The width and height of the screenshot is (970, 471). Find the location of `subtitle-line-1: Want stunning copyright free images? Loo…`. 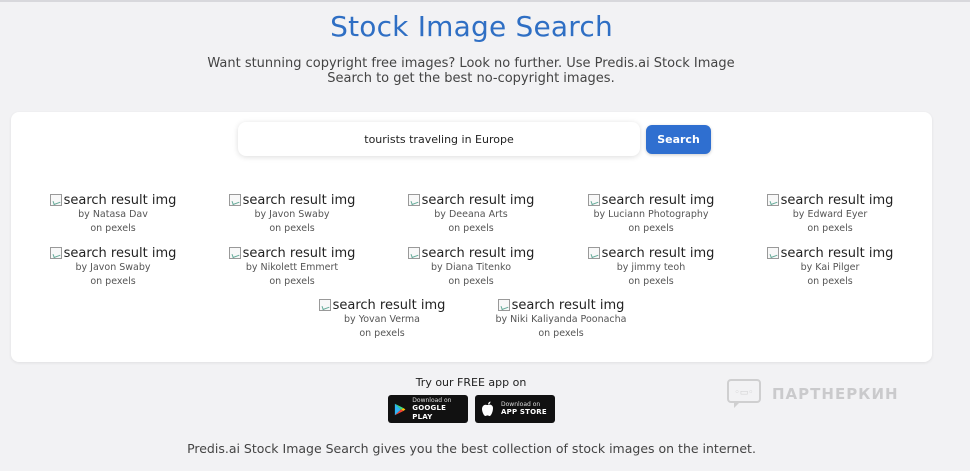

subtitle-line-1: Want stunning copyright free images? Loo… is located at coordinates (471, 63).